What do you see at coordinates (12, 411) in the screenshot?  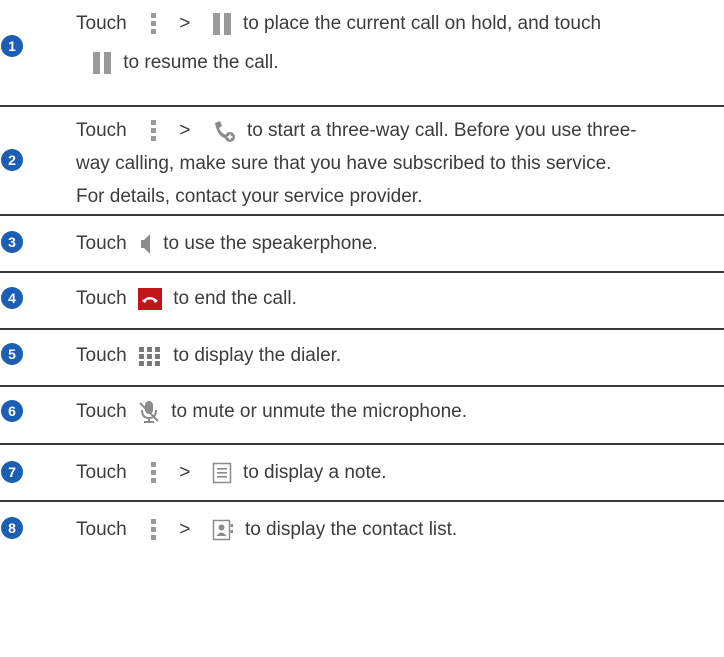 I see `step-number-6: 6` at bounding box center [12, 411].